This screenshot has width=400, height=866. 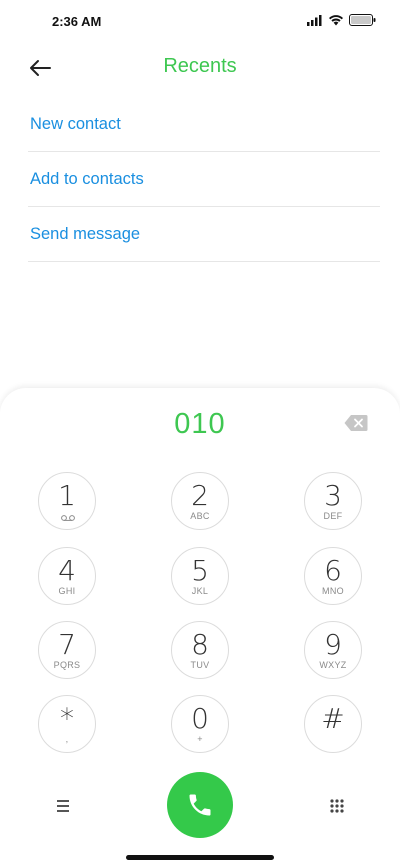 What do you see at coordinates (67, 739) in the screenshot?
I see `key-letters: ,` at bounding box center [67, 739].